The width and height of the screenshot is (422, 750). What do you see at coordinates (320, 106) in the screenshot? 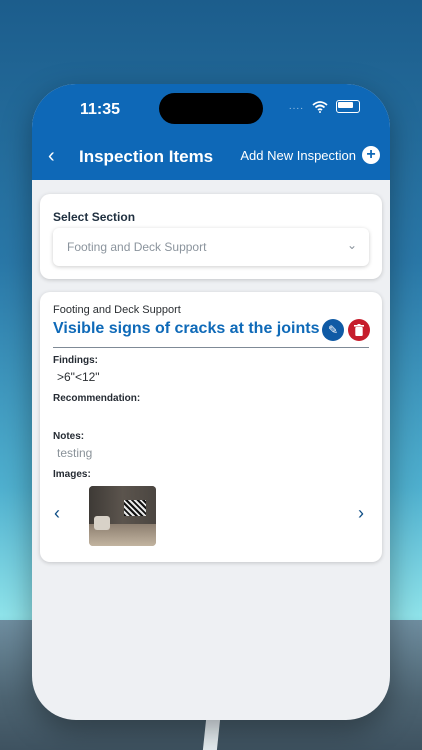
I see `wifi-icon` at bounding box center [320, 106].